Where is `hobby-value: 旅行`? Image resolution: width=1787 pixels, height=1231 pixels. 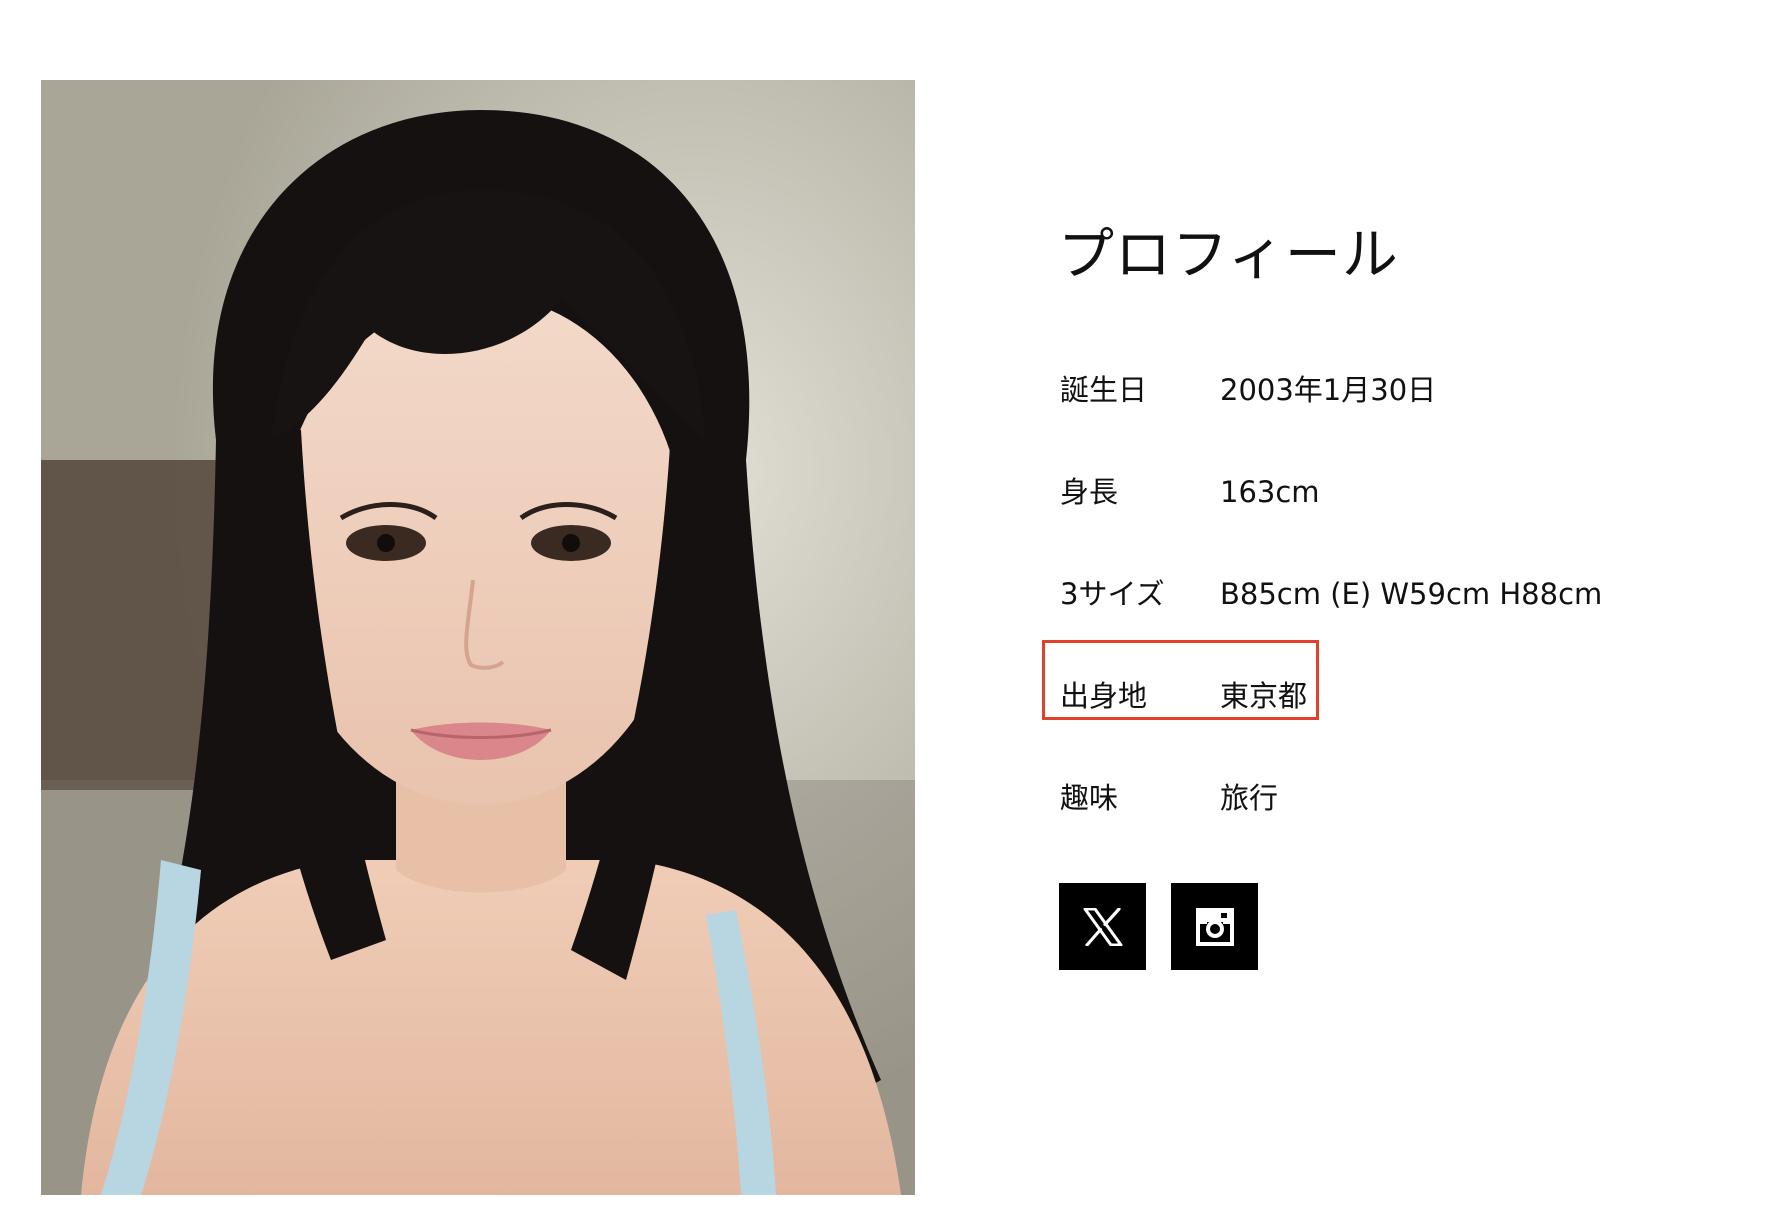
hobby-value: 旅行 is located at coordinates (1249, 798).